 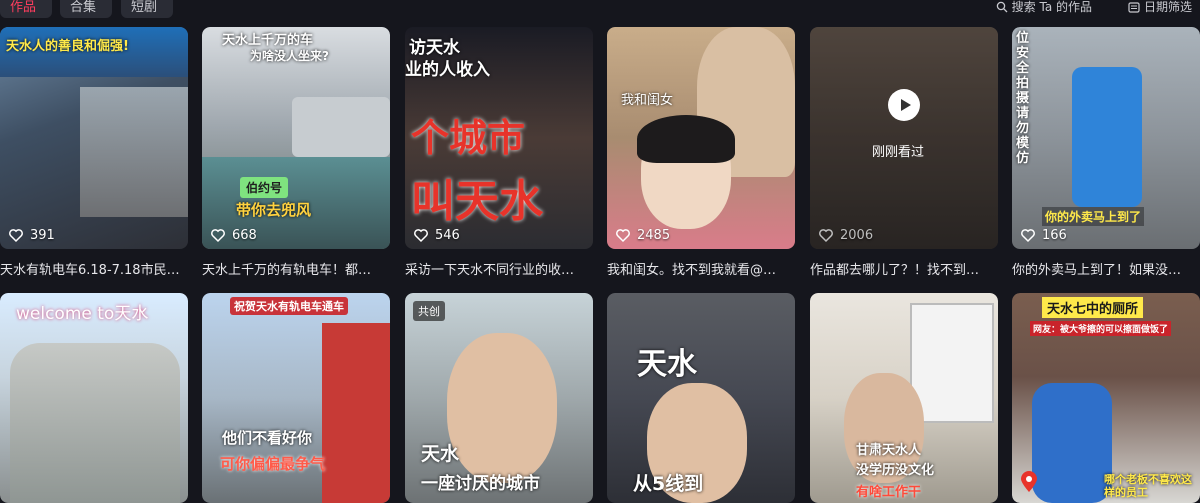 I want to click on overlay-bottom: 带你去兜风, so click(x=274, y=210).